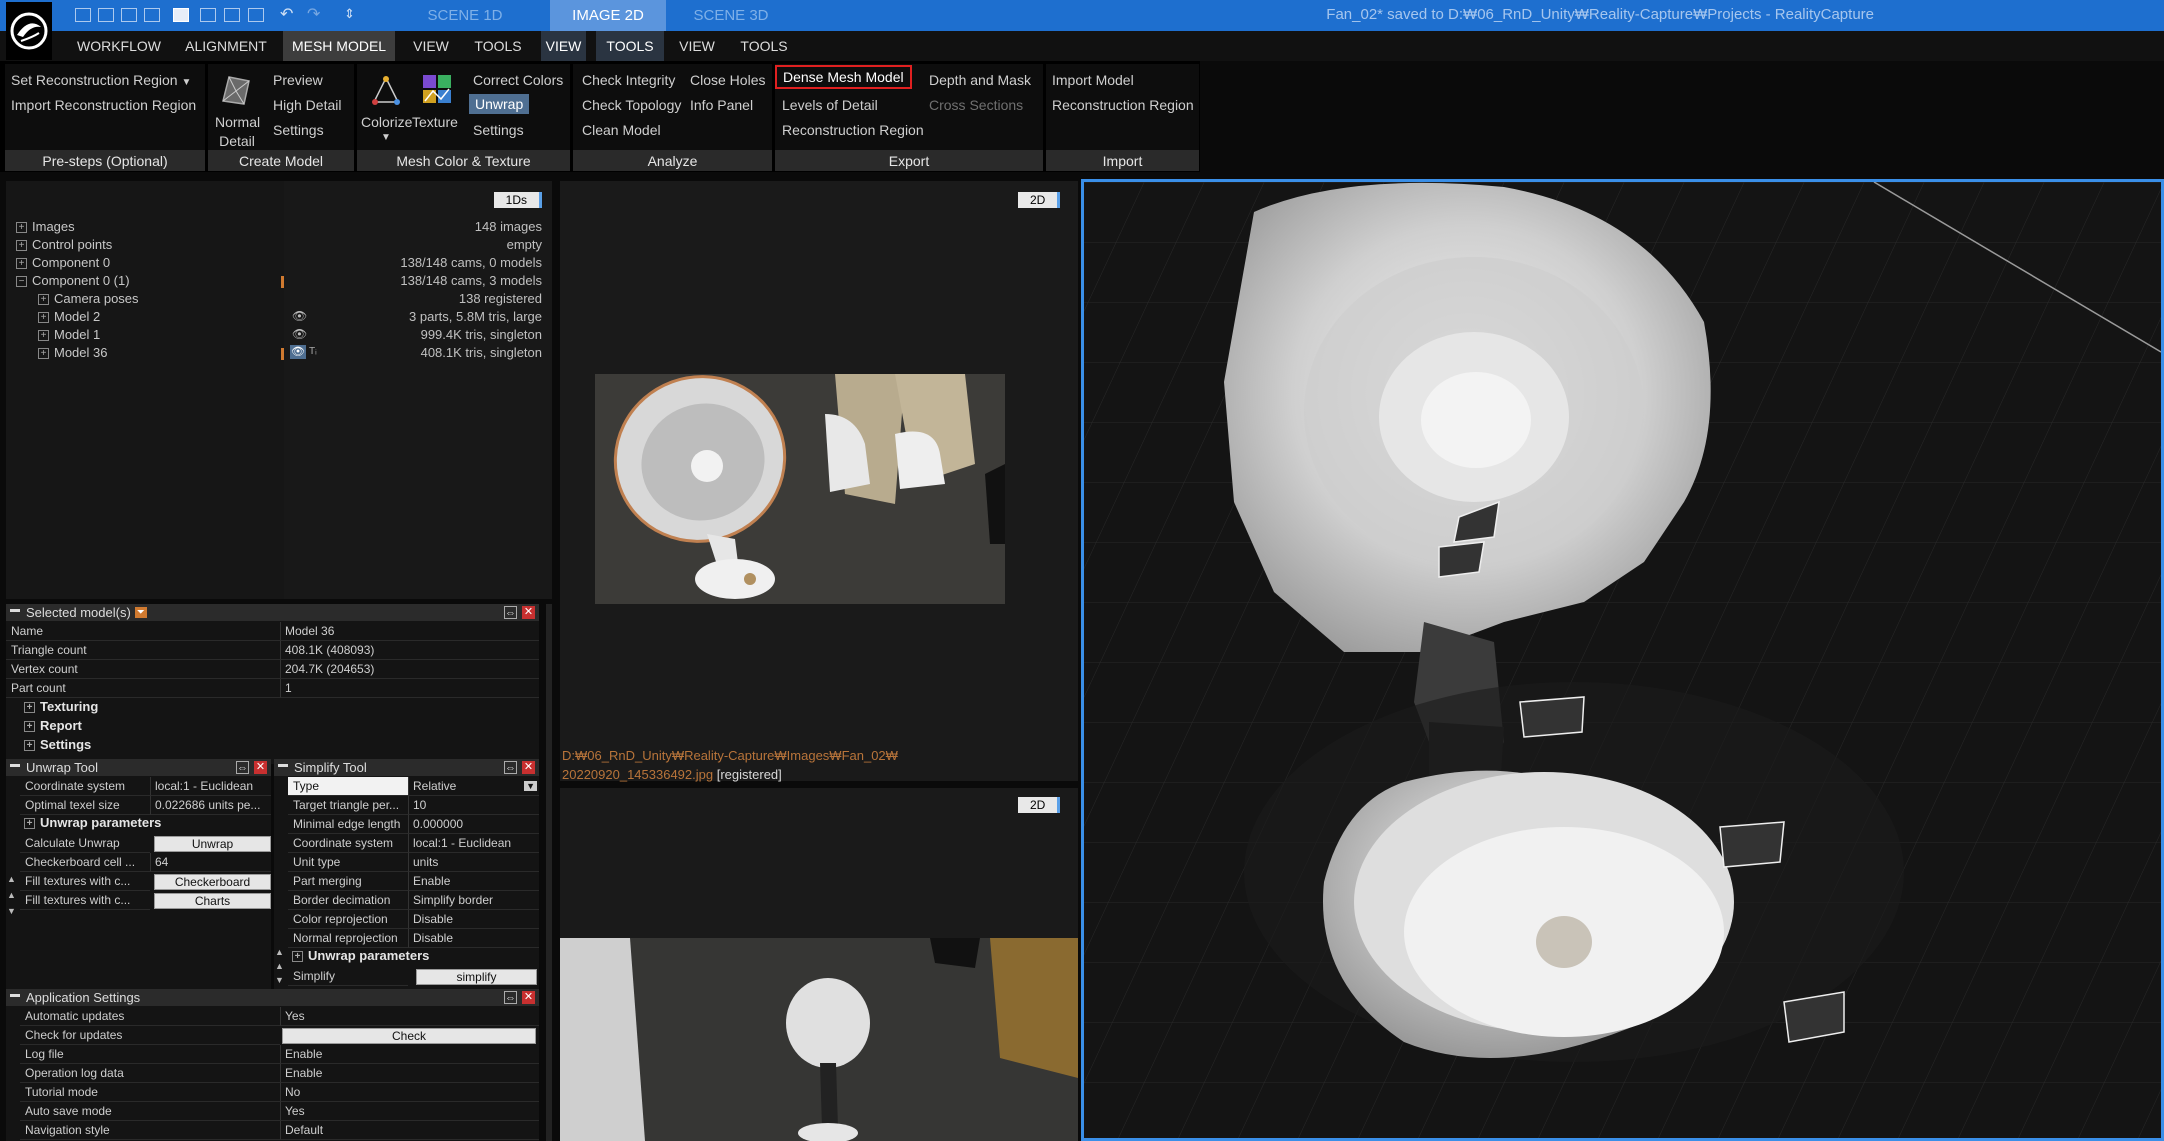 Image resolution: width=2164 pixels, height=1141 pixels. What do you see at coordinates (339, 46) in the screenshot?
I see `menu-mesh-model: MESH MODEL` at bounding box center [339, 46].